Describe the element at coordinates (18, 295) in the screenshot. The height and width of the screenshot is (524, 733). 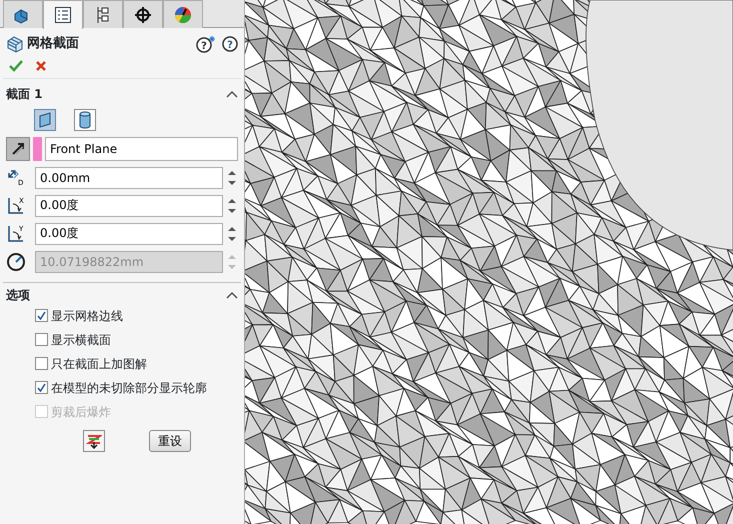
I see `section-title: 选项` at that location.